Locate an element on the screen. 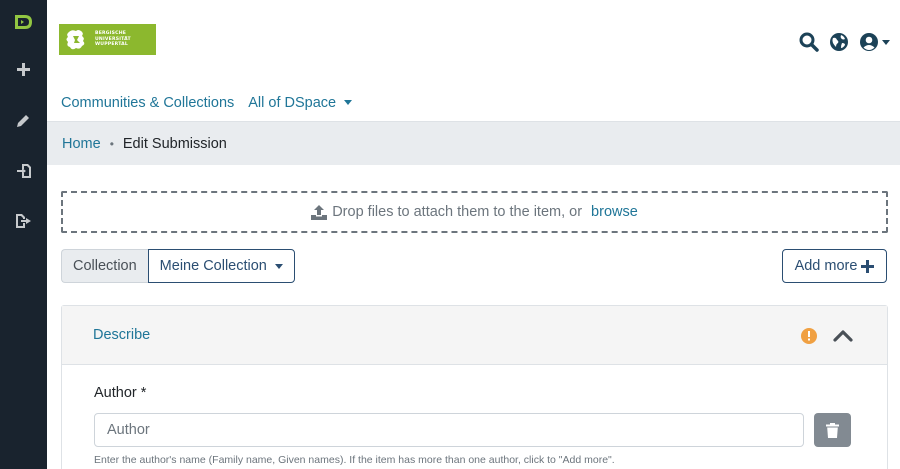  main-navbar: Communities & Collections All of DSpace is located at coordinates (473, 102).